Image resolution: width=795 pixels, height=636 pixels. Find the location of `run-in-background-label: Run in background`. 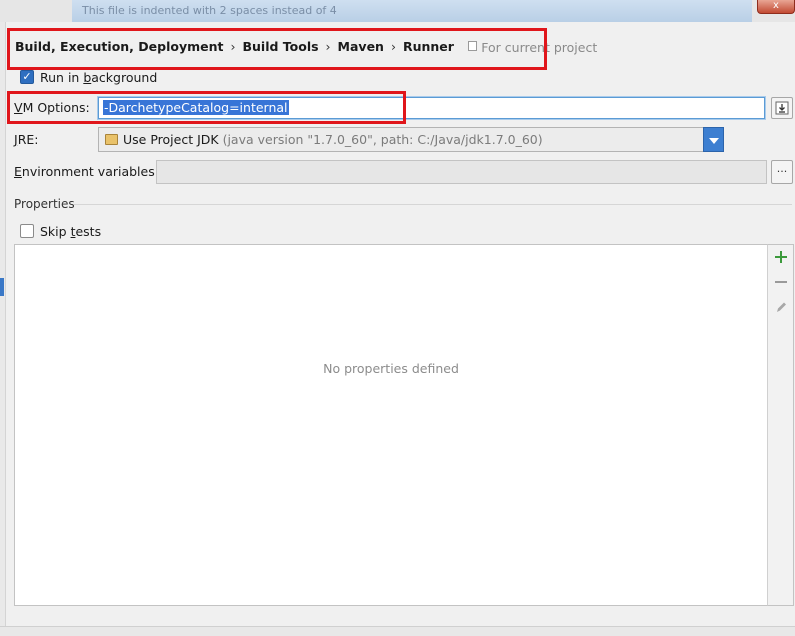

run-in-background-label: Run in background is located at coordinates (98, 77).